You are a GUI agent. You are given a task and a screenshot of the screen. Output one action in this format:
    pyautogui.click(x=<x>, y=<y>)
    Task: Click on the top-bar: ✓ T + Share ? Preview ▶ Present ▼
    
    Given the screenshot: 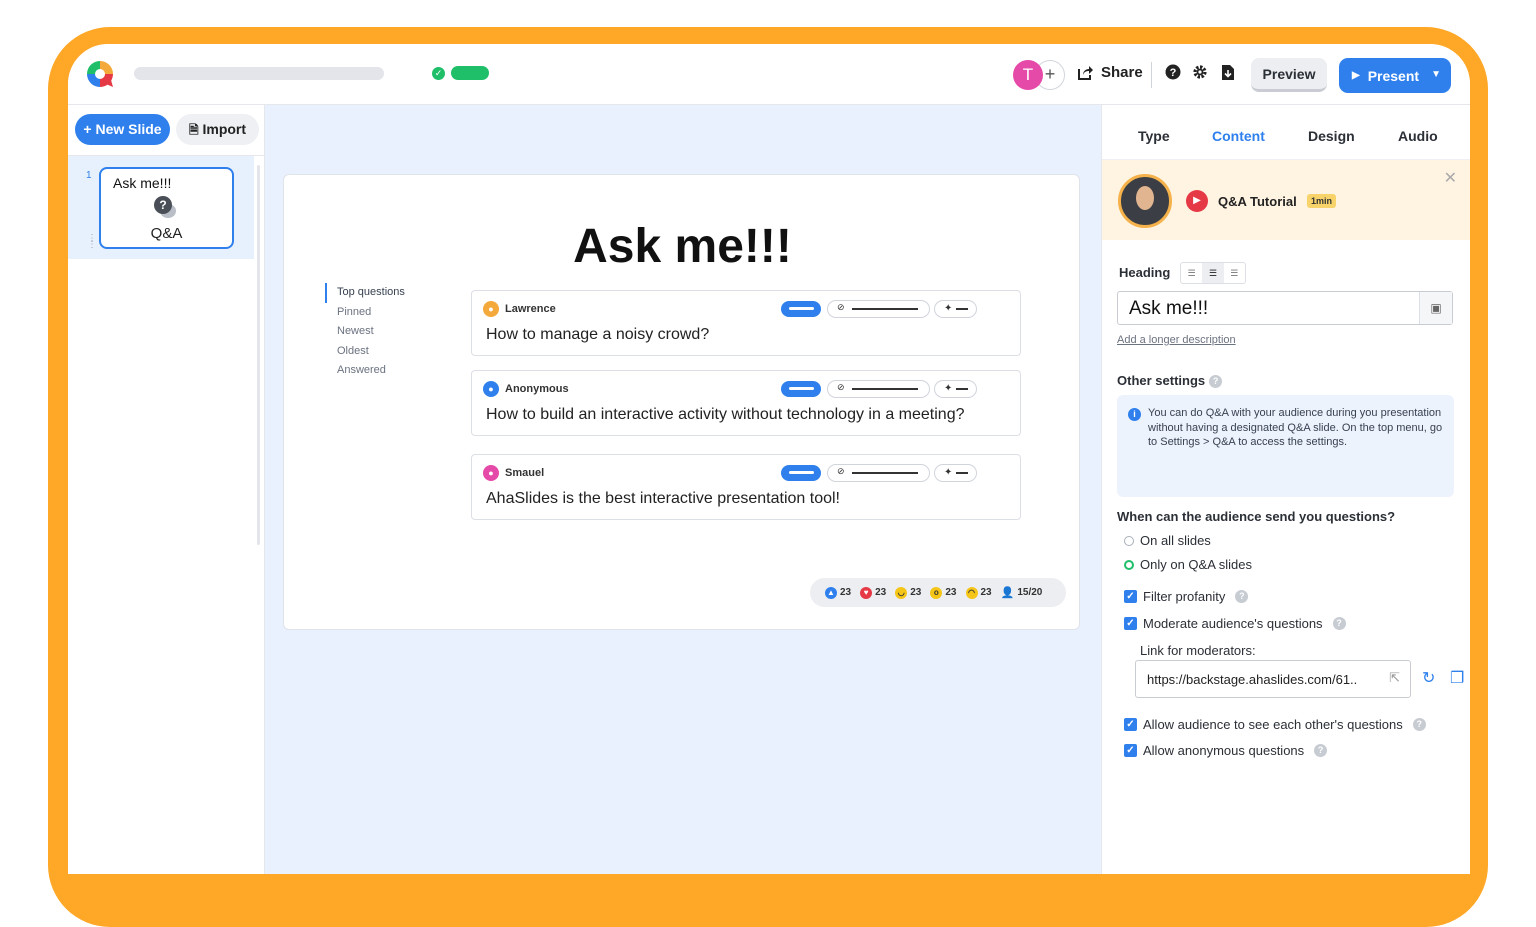 What is the action you would take?
    pyautogui.click(x=769, y=74)
    